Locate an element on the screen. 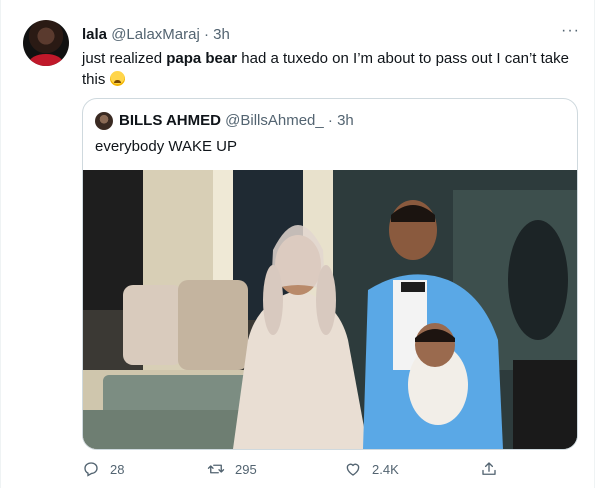 This screenshot has width=595, height=488. like-button: 2.4K is located at coordinates (371, 469).